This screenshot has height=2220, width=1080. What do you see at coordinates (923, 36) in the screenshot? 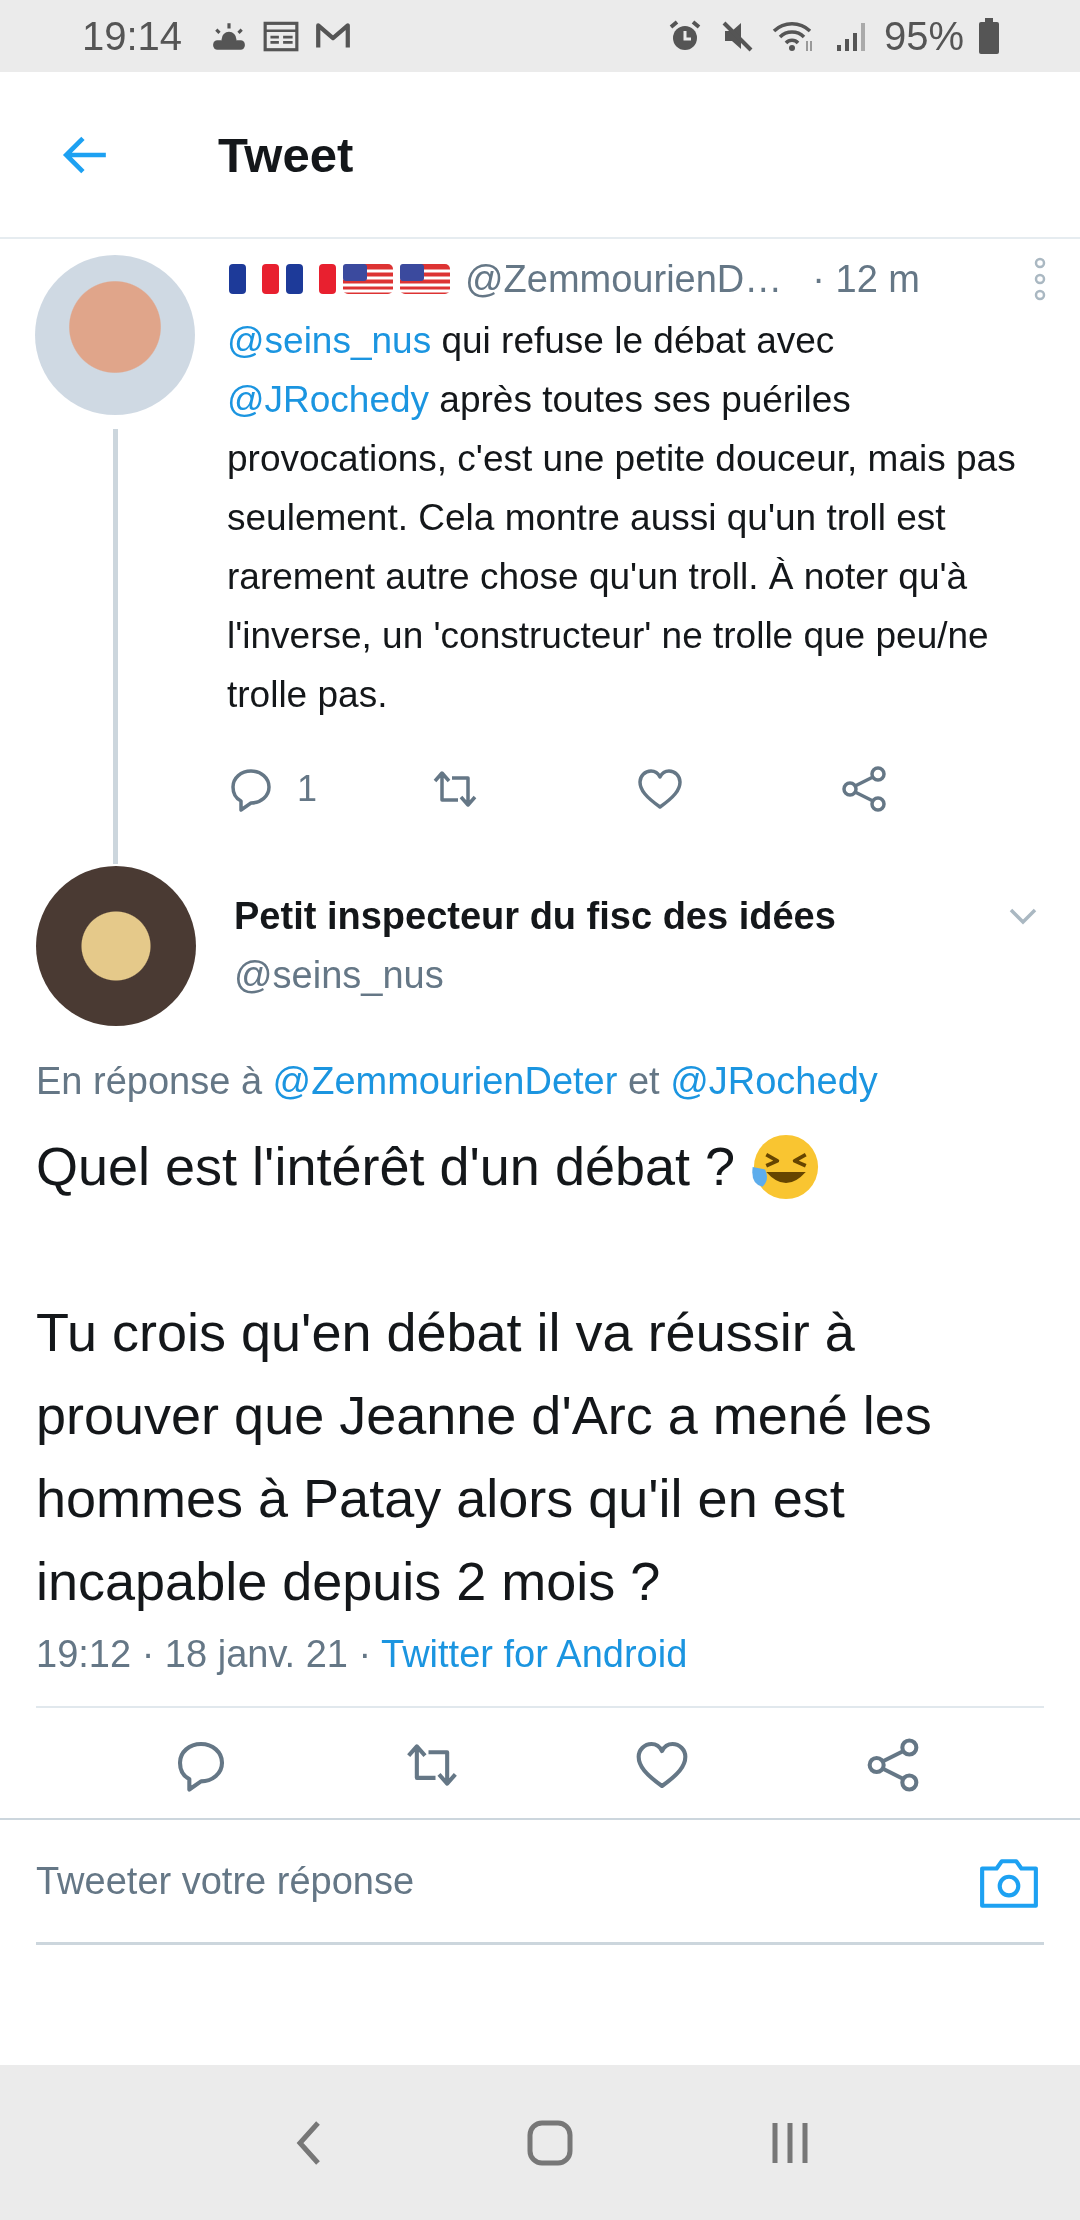
I see `battery-percent: 95%` at bounding box center [923, 36].